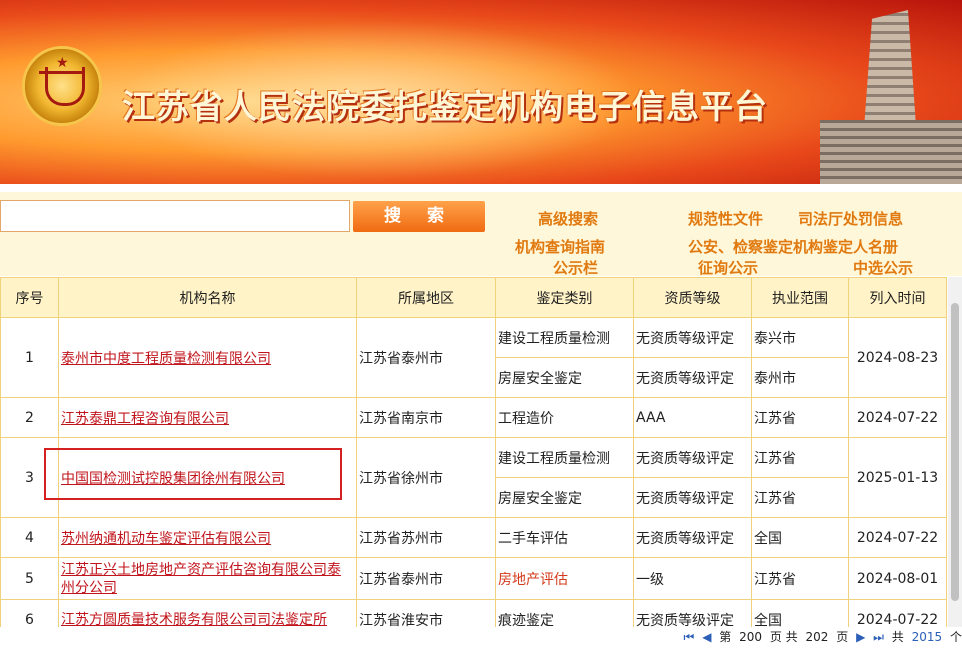 This screenshot has height=668, width=962. I want to click on row-number: 6, so click(29, 613).